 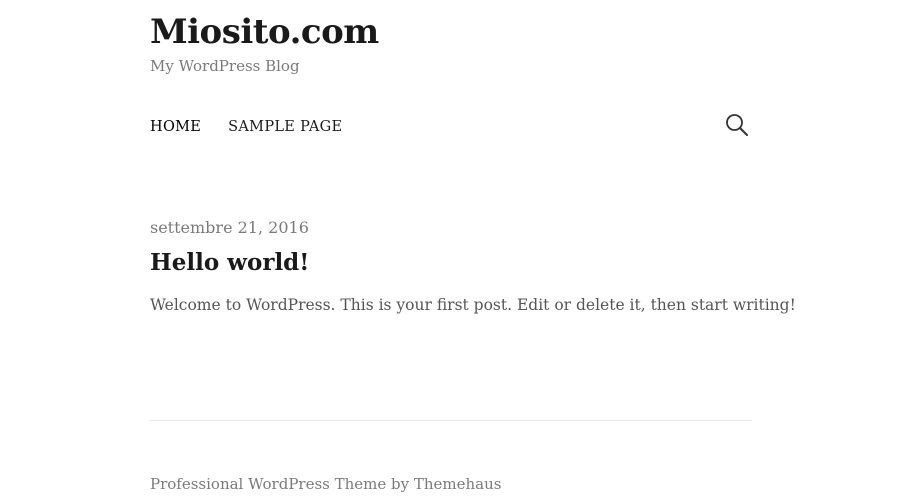 What do you see at coordinates (225, 66) in the screenshot?
I see `site-tagline: My WordPress Blog` at bounding box center [225, 66].